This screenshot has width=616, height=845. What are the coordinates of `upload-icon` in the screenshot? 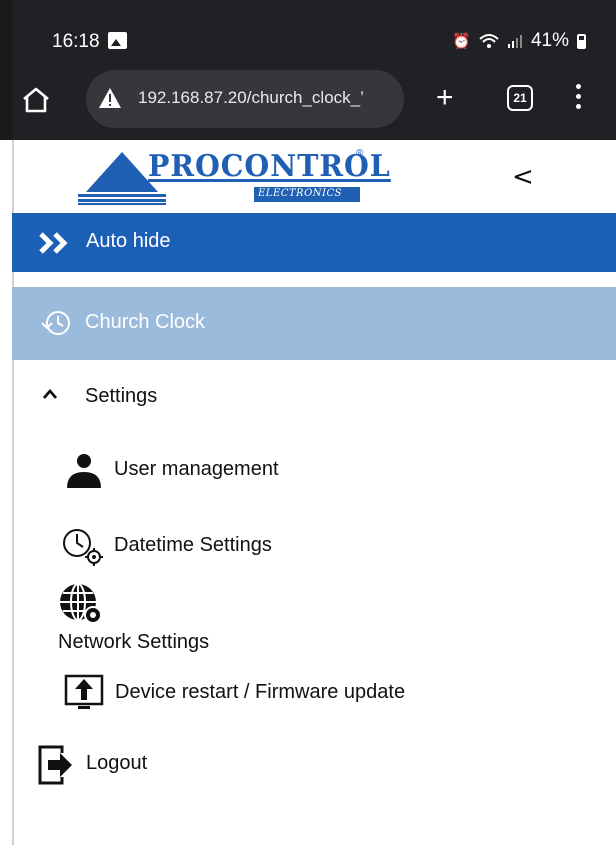 It's located at (84, 691).